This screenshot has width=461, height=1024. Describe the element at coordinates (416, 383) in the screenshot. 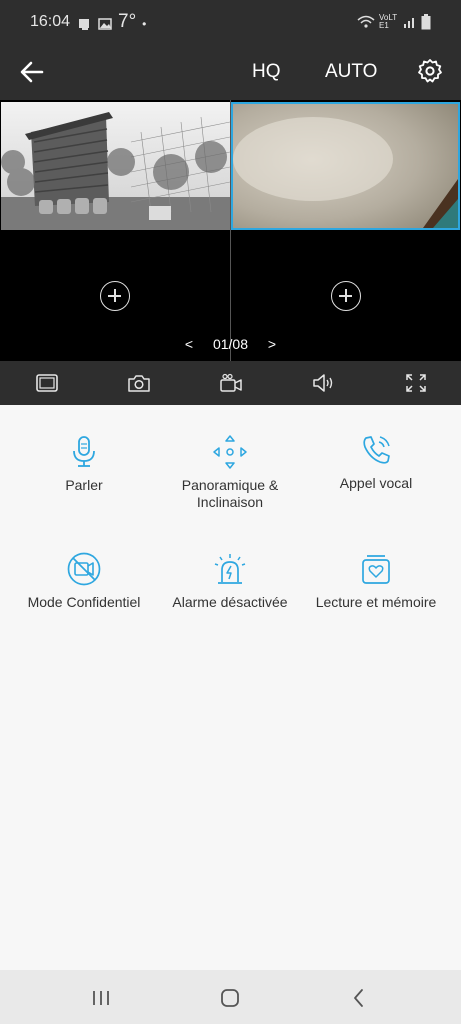

I see `fullscreen-icon` at that location.